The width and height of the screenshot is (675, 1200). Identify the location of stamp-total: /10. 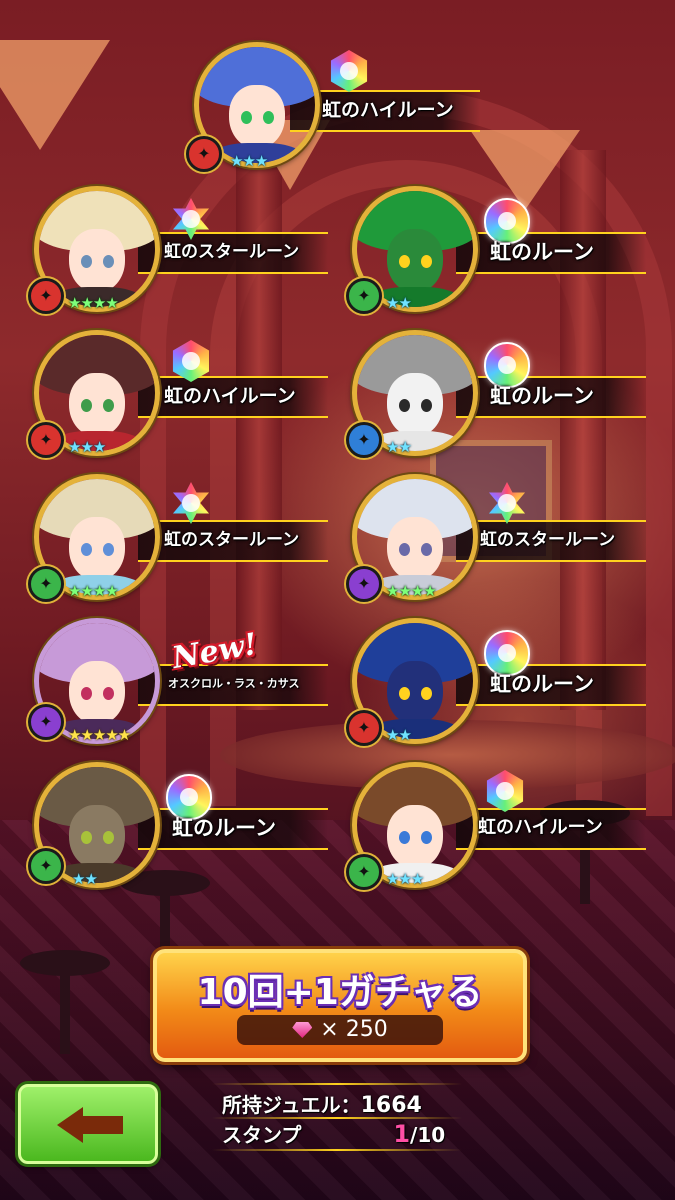
(428, 1135).